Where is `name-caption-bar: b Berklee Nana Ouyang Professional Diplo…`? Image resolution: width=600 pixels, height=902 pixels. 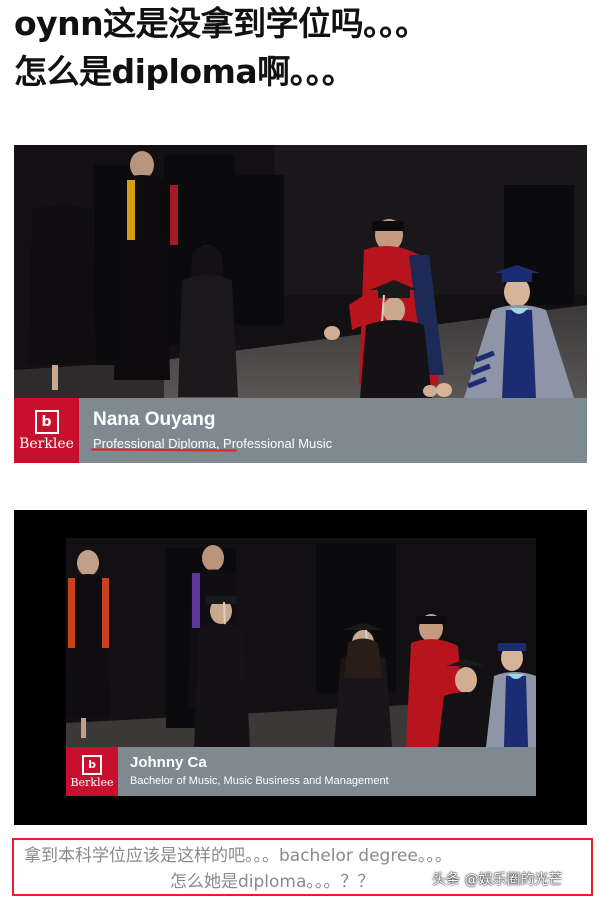 name-caption-bar: b Berklee Nana Ouyang Professional Diplo… is located at coordinates (300, 430).